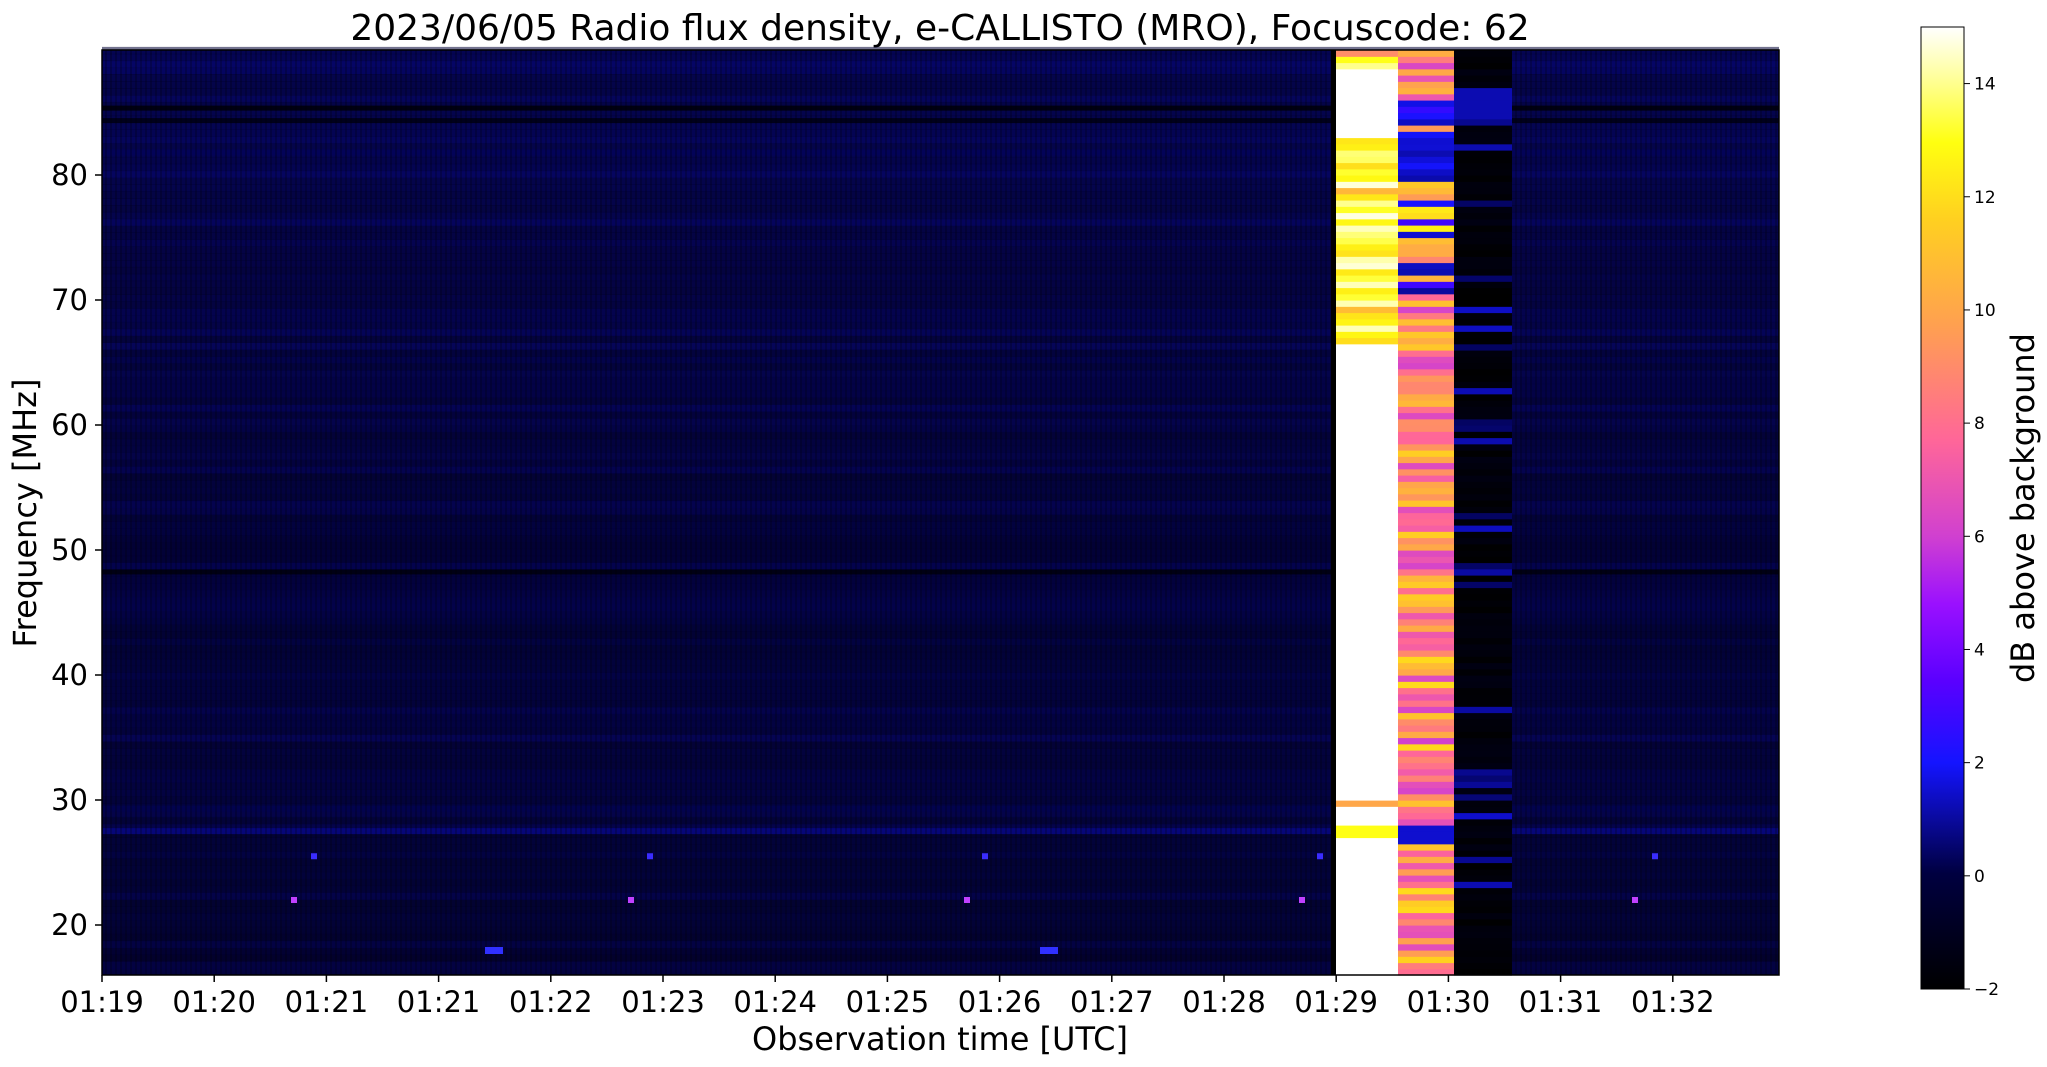  I want to click on x-tick-label: 01:32, so click(1673, 1002).